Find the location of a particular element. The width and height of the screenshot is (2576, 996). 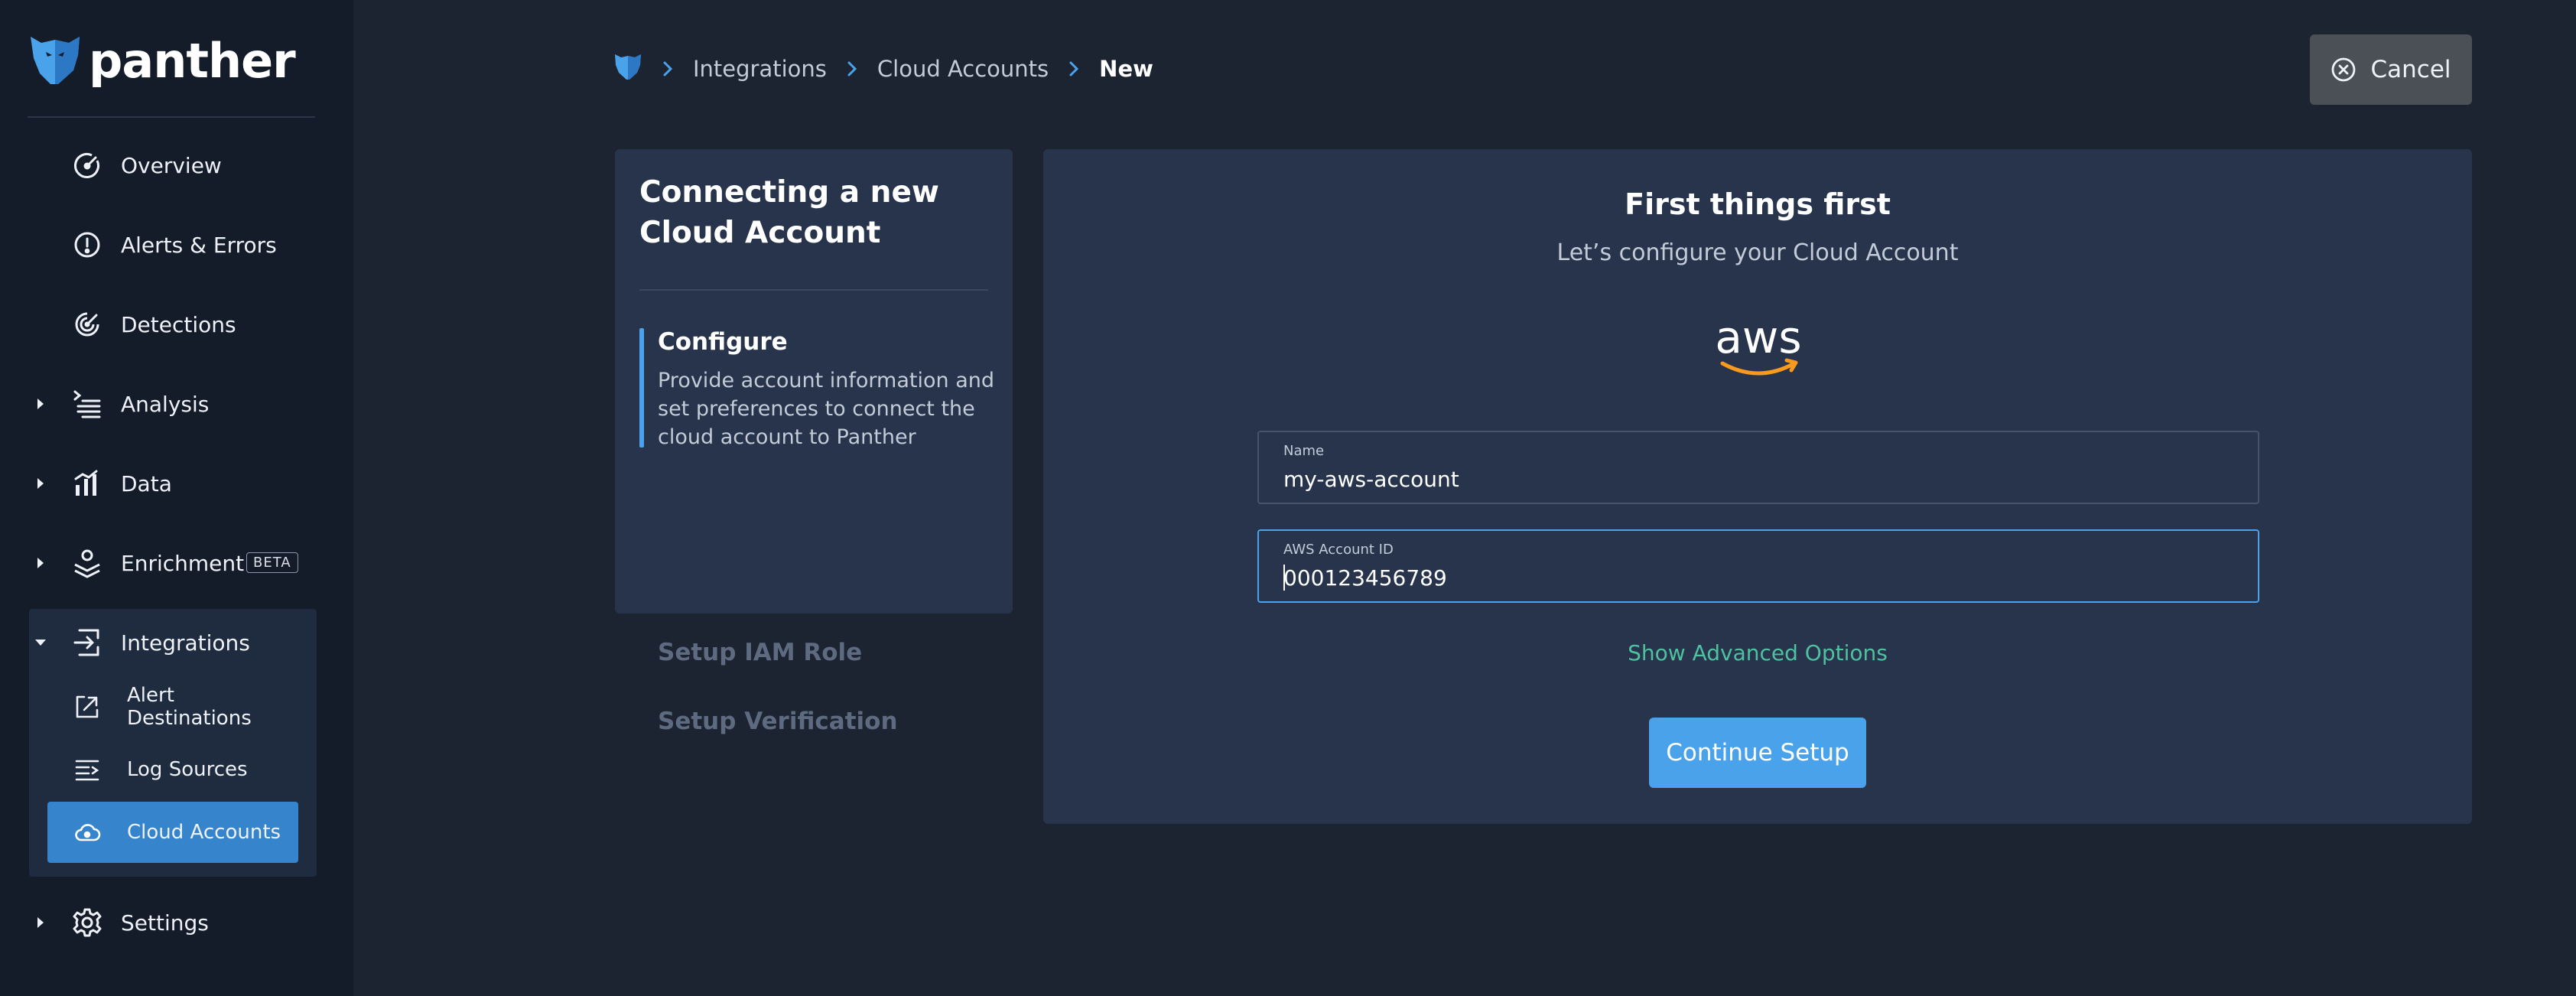

caret-down-icon is located at coordinates (40, 643).